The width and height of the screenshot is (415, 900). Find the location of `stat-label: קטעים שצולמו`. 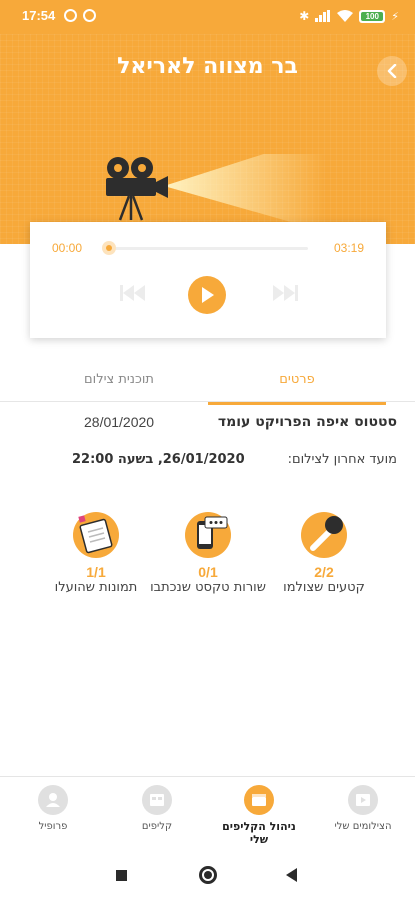

stat-label: קטעים שצולמו is located at coordinates (324, 587).